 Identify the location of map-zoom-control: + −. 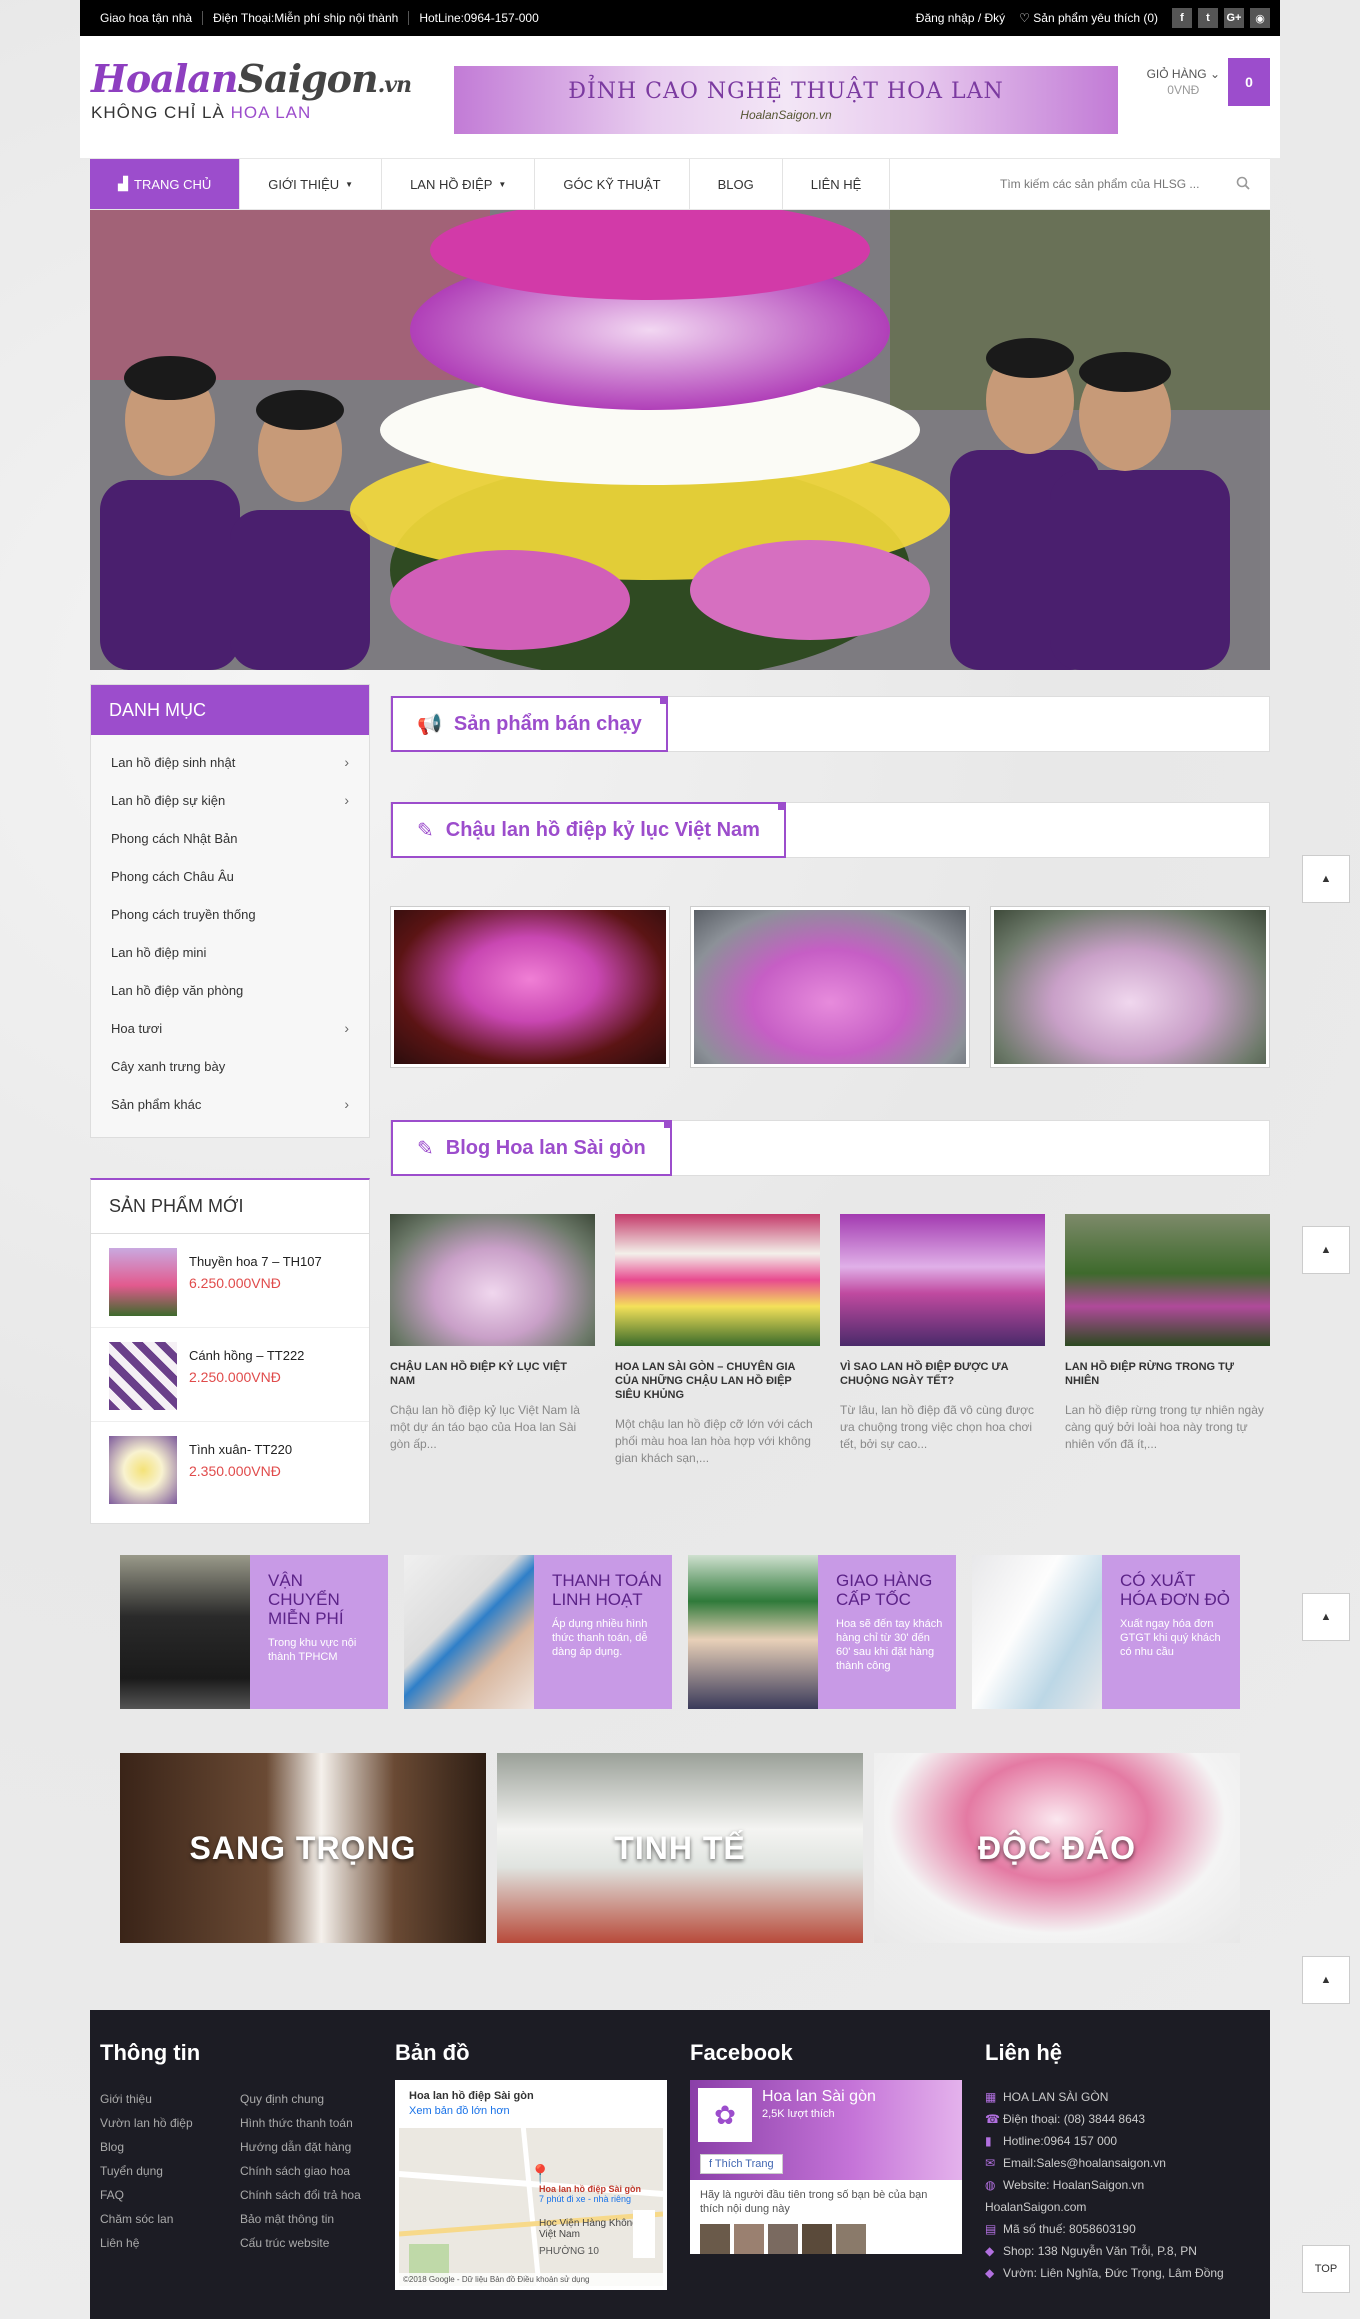
(644, 2234).